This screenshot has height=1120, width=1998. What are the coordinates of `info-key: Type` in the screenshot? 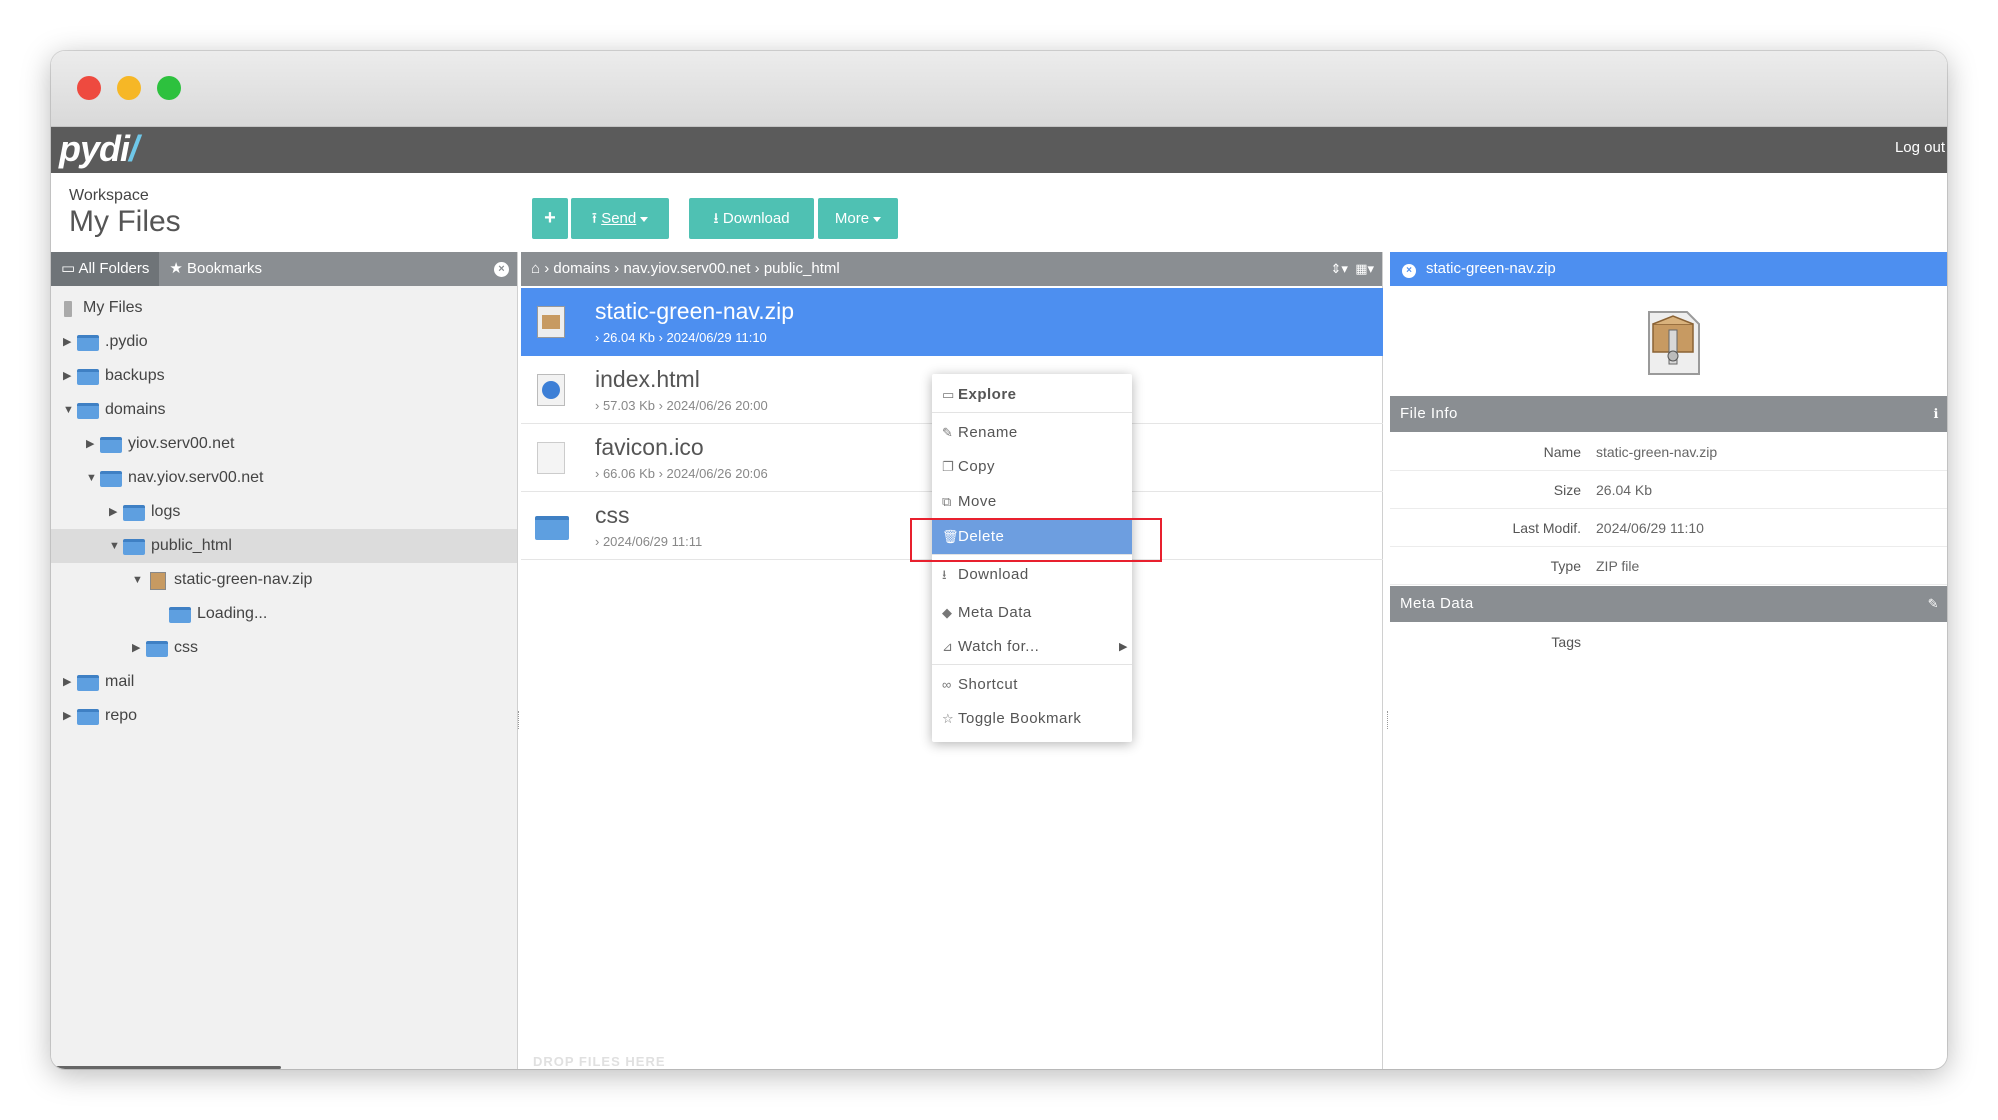 It's located at (1565, 566).